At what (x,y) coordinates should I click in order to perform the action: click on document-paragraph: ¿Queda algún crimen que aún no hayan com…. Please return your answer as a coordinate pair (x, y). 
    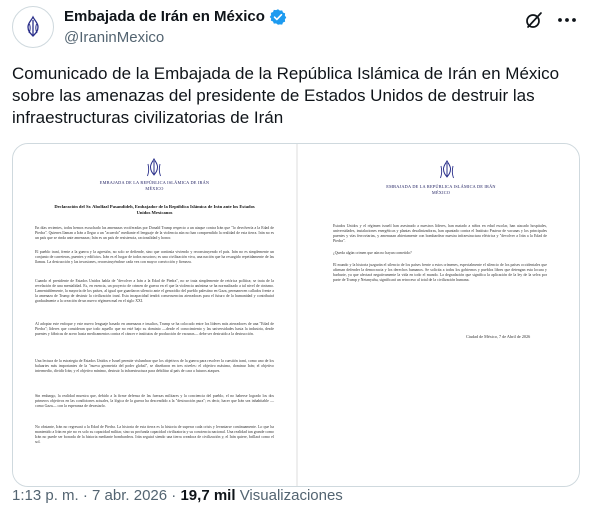
    Looking at the image, I should click on (372, 253).